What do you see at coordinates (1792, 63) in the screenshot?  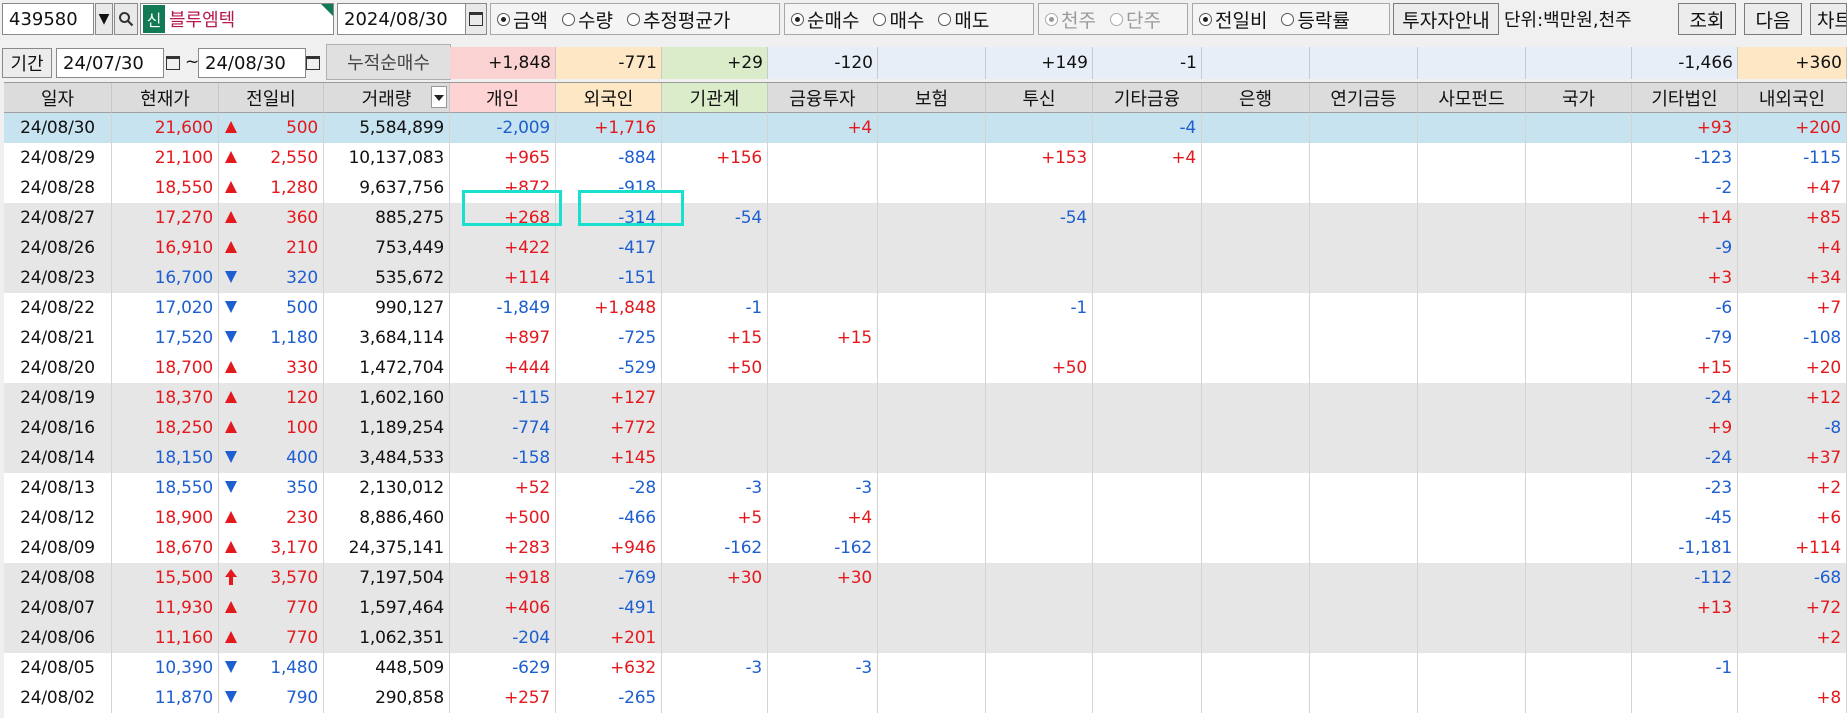 I see `cumulative-domestic-foreign: +360` at bounding box center [1792, 63].